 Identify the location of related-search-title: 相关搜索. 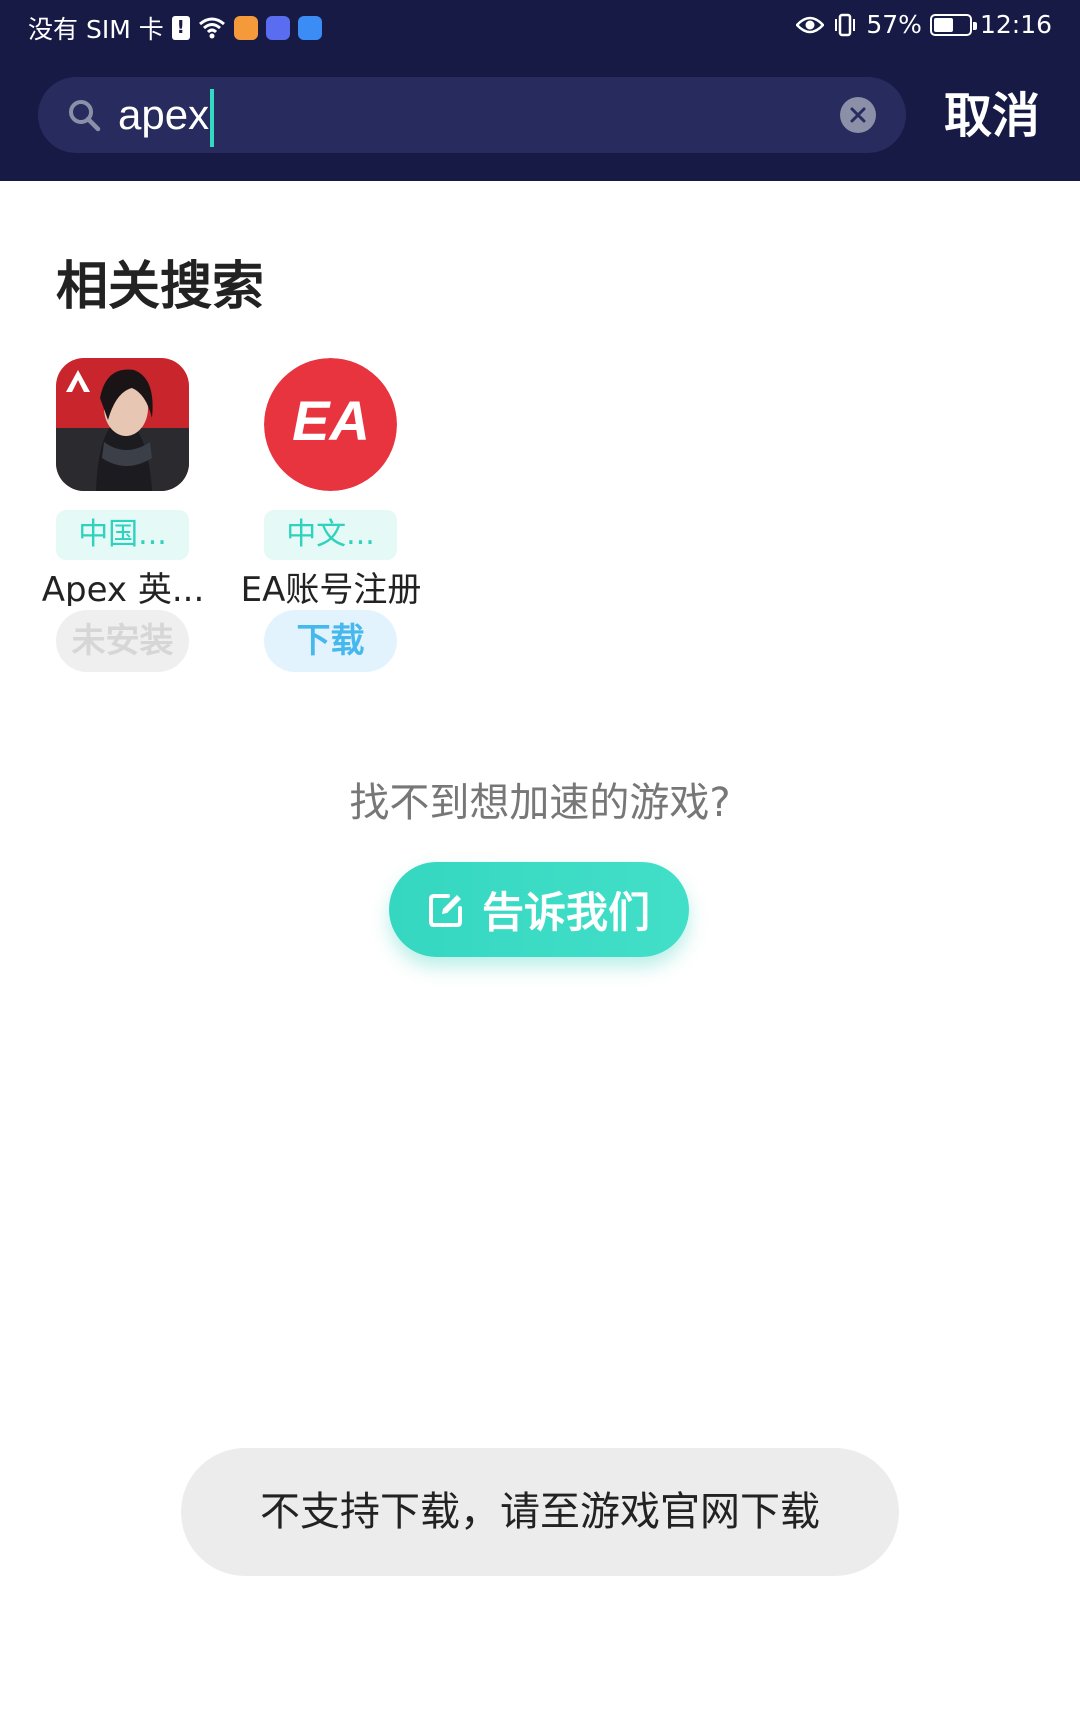
(160, 287).